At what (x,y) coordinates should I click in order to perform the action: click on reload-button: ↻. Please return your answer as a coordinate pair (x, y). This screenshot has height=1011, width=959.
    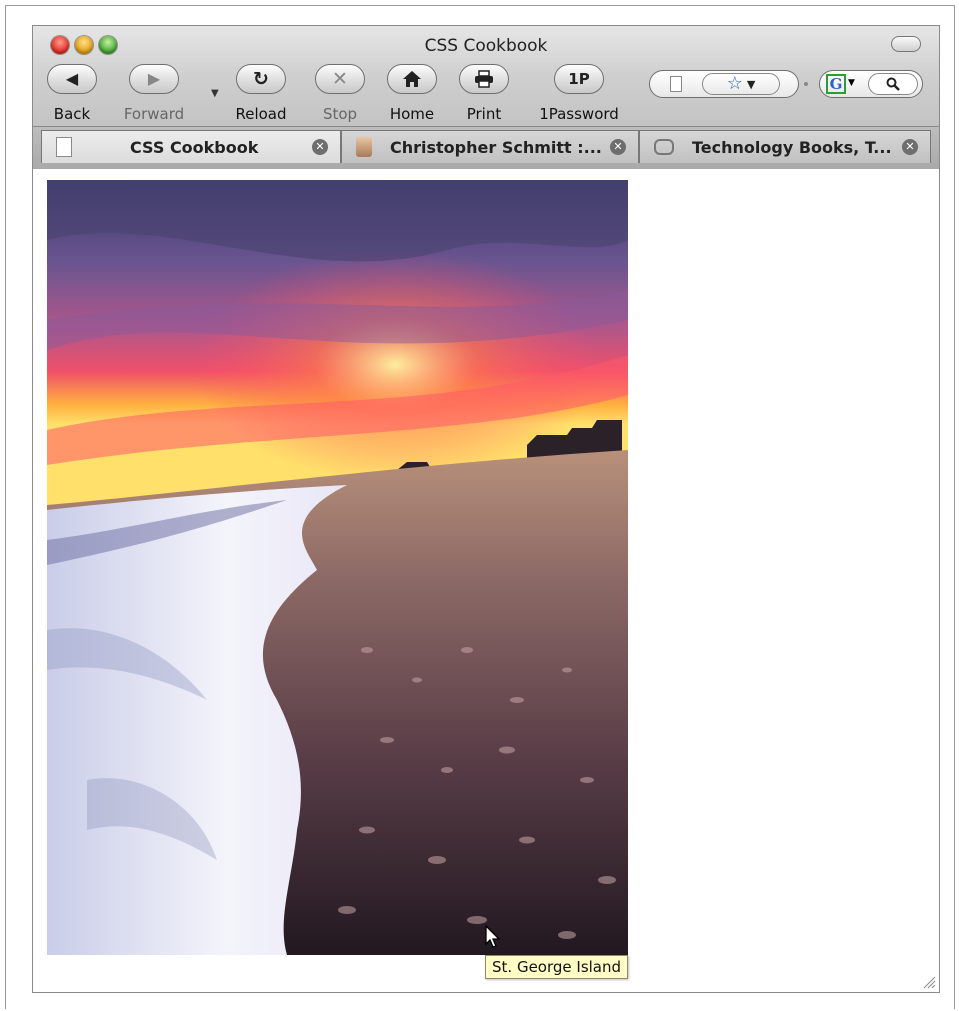
    Looking at the image, I should click on (261, 79).